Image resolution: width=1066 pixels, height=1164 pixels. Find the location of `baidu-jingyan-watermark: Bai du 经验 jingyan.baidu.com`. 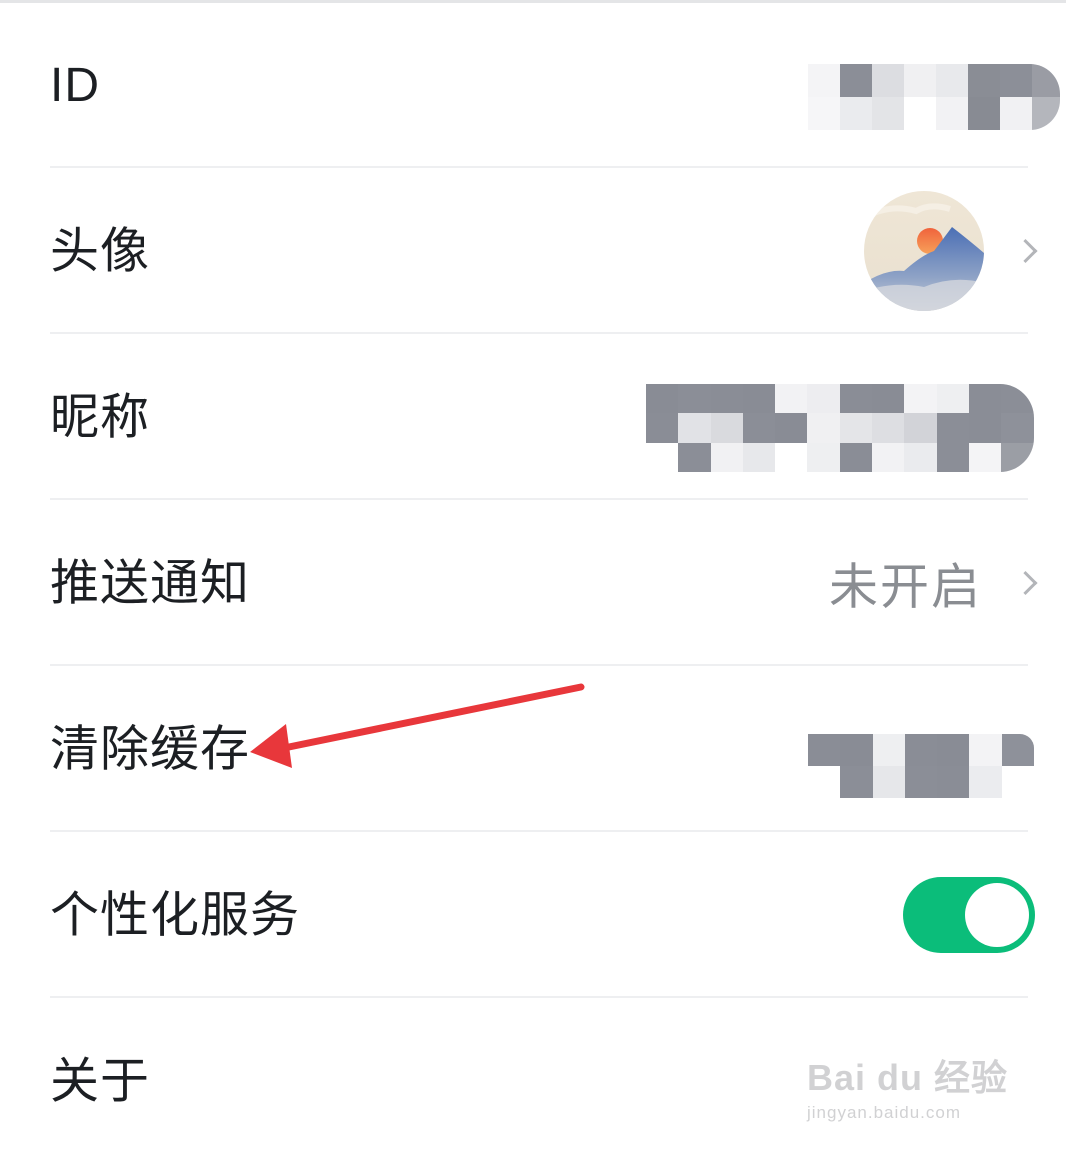

baidu-jingyan-watermark: Bai du 经验 jingyan.baidu.com is located at coordinates (907, 1086).